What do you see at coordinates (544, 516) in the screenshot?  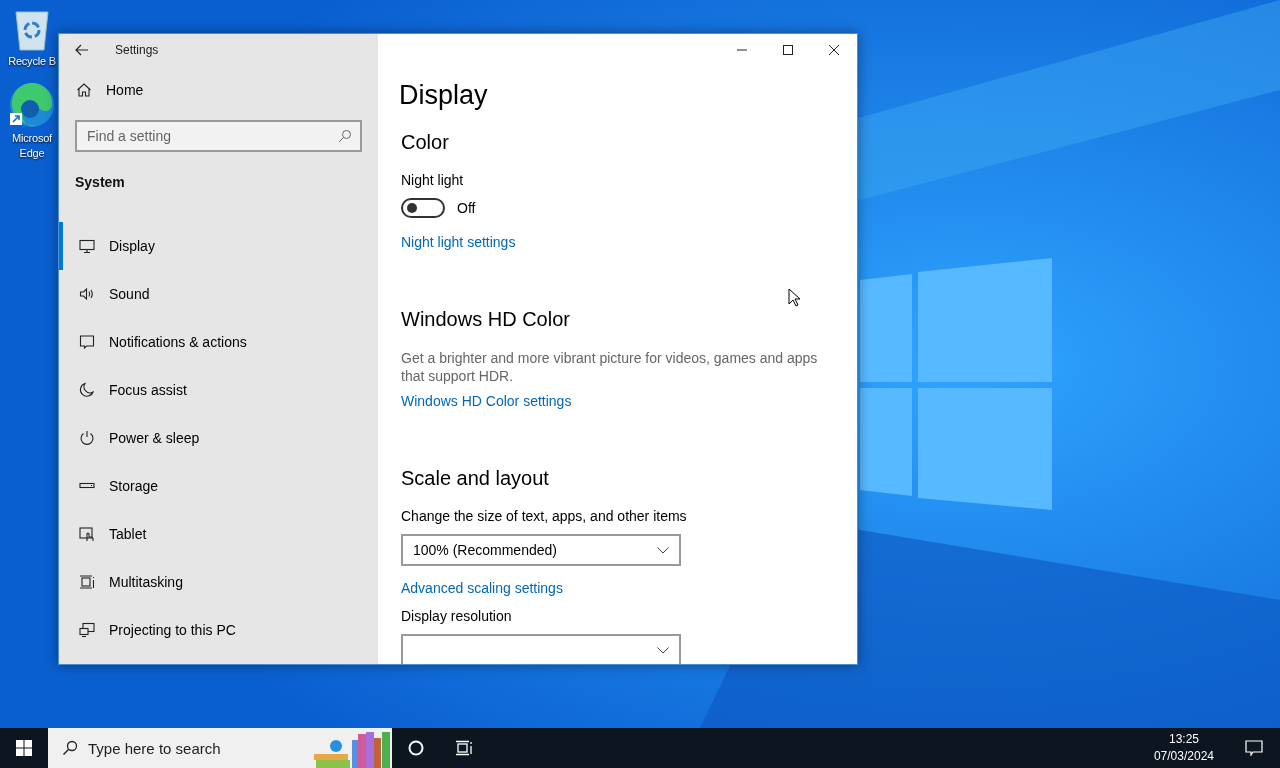 I see `setting-label: Change the size of text, apps, and other items` at bounding box center [544, 516].